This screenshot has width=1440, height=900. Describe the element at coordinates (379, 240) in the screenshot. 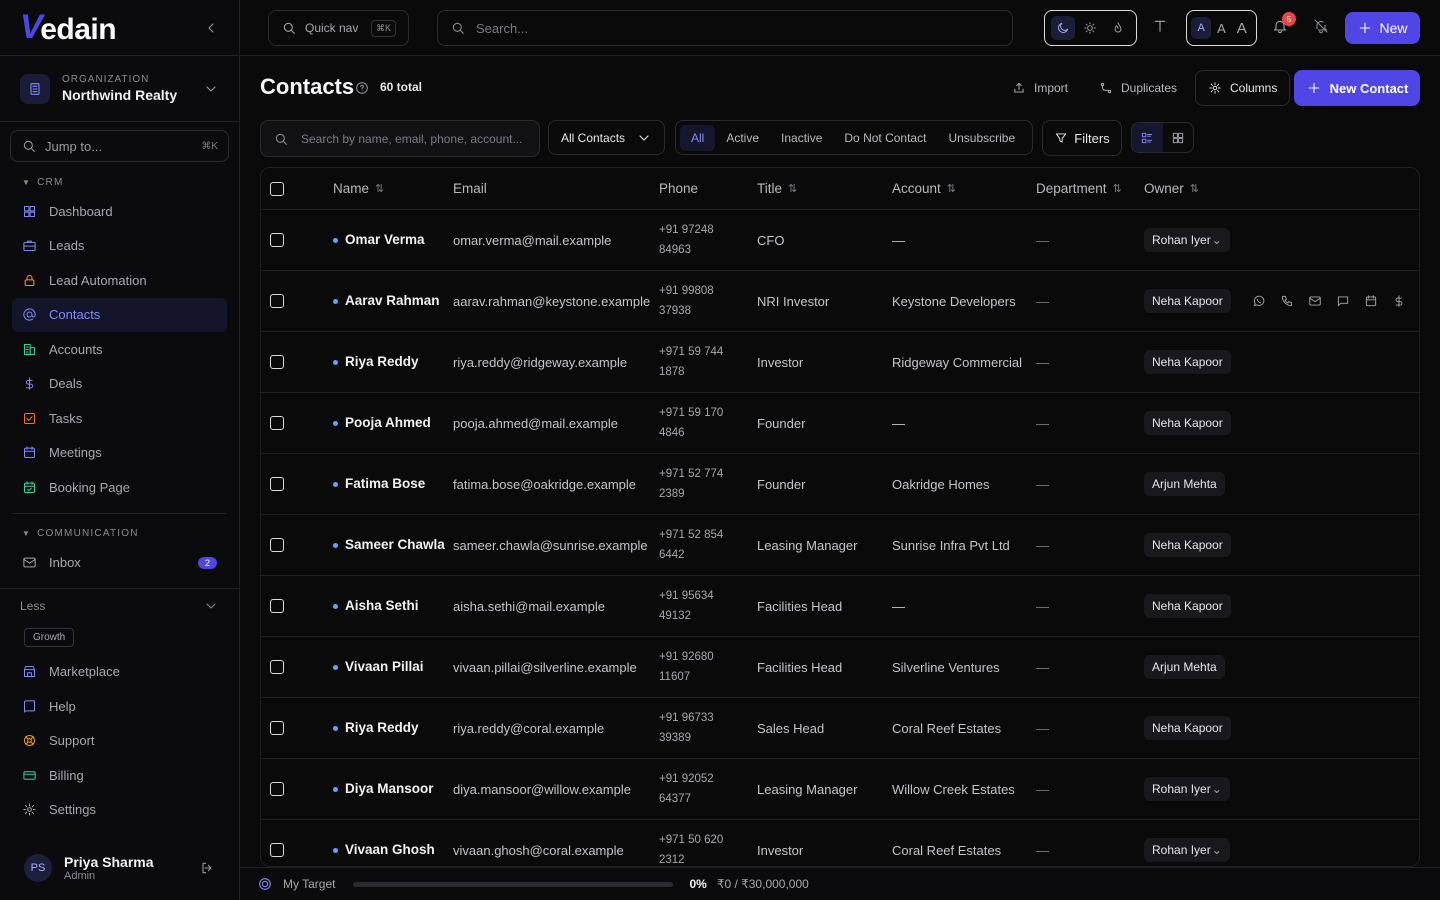

I see `contact-name: Omar Verma` at that location.